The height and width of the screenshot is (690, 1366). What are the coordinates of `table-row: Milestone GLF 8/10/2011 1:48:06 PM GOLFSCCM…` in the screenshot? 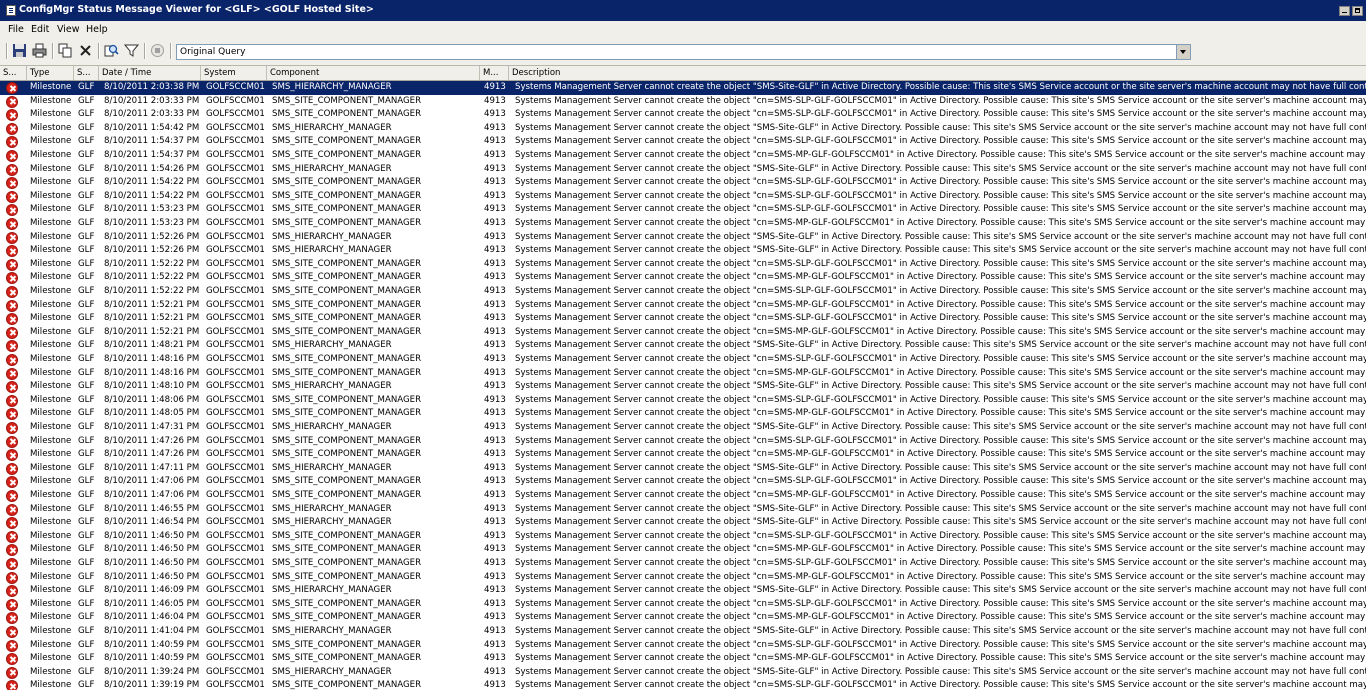 It's located at (683, 401).